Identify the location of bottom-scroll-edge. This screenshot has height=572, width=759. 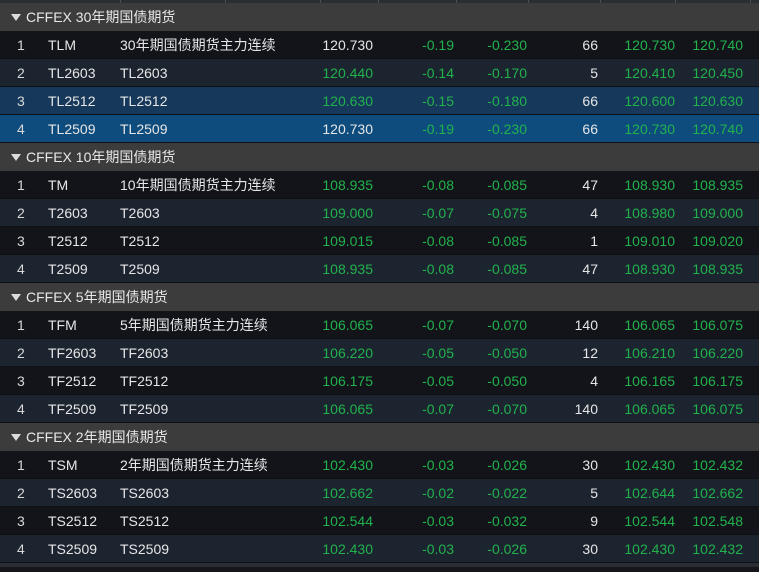
(379, 565).